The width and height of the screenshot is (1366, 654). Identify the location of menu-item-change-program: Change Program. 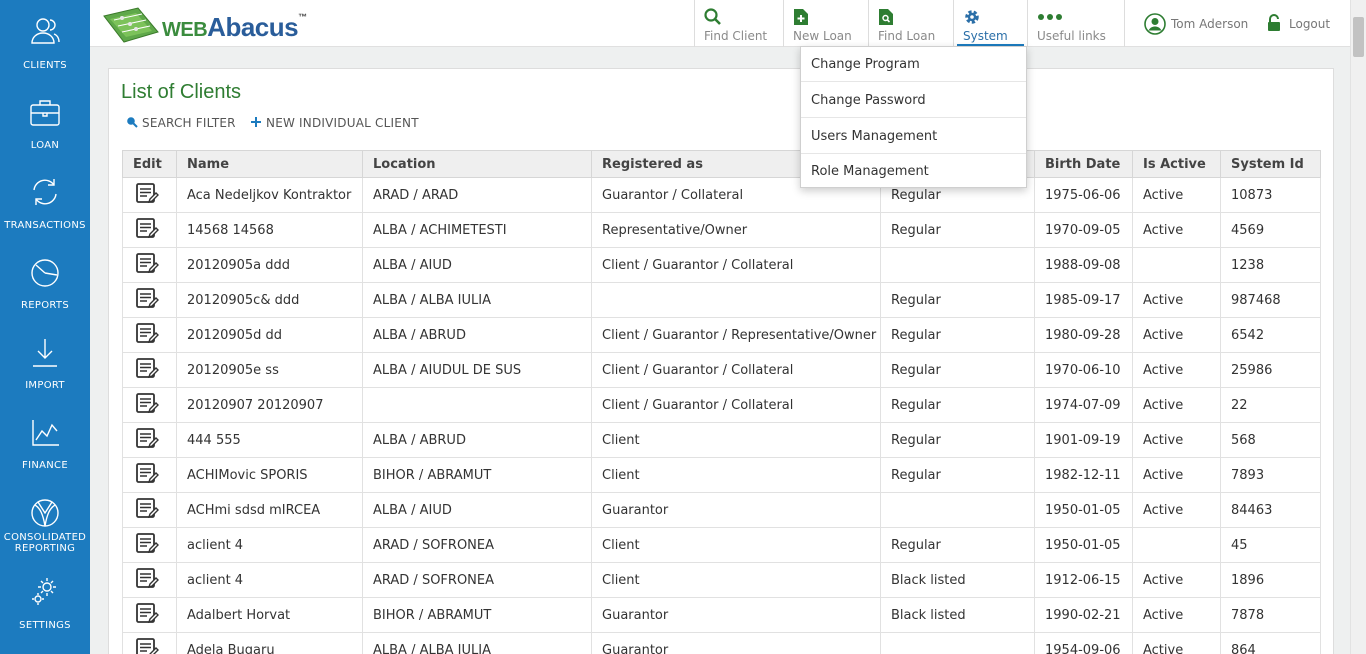
(913, 64).